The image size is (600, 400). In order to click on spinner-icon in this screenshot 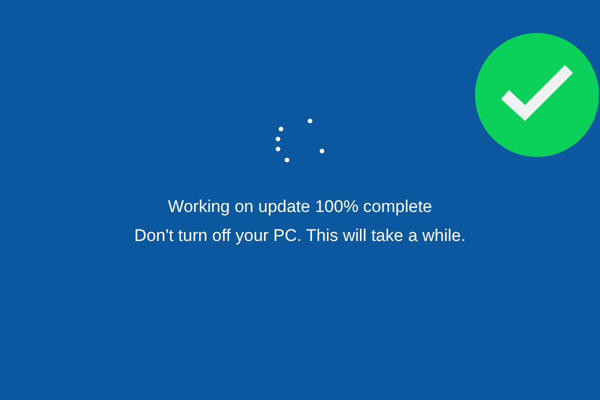, I will do `click(300, 141)`.